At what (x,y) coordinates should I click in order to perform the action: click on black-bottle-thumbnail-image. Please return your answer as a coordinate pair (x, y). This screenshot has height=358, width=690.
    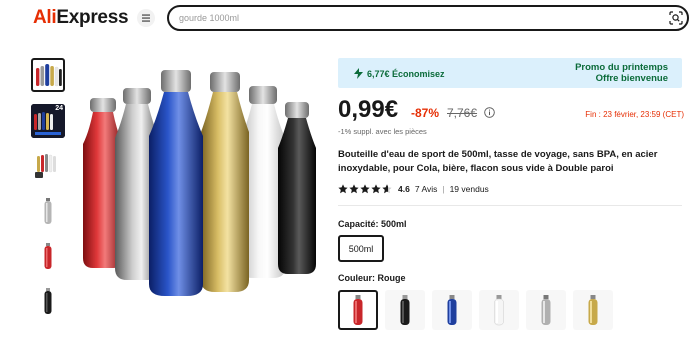
    Looking at the image, I should click on (48, 301).